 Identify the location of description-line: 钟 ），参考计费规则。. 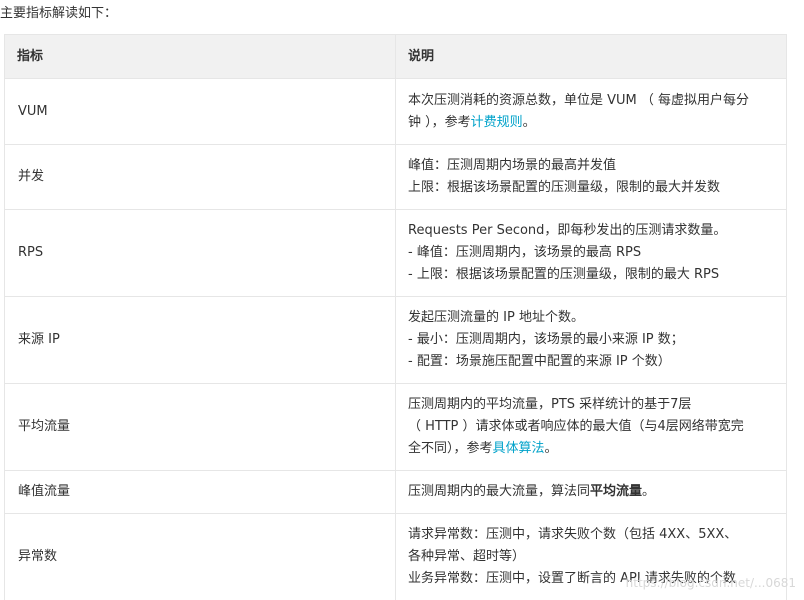
(591, 123).